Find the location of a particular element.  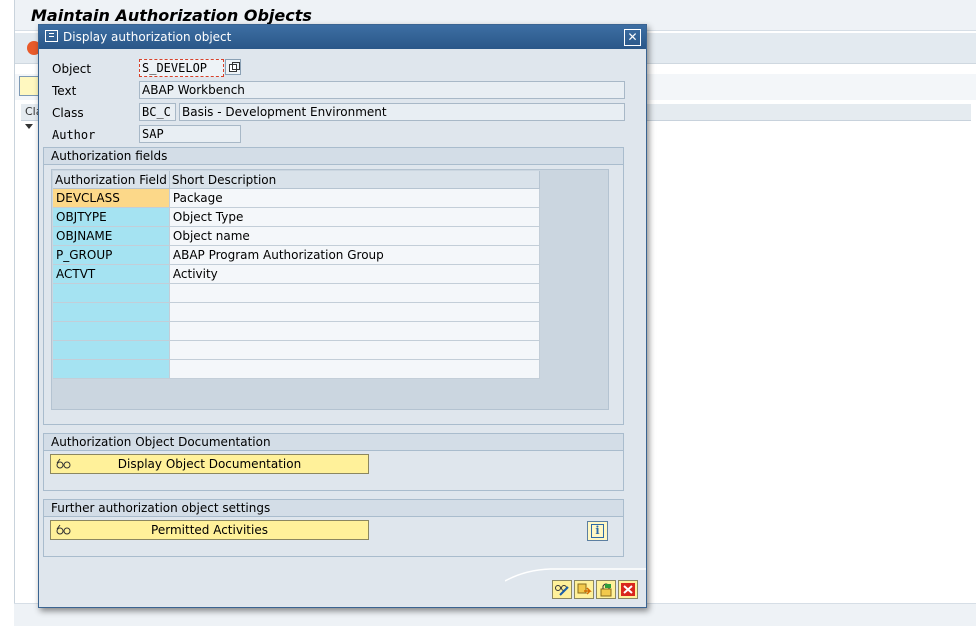

table-row: OBJNAME Object name is located at coordinates (296, 236).